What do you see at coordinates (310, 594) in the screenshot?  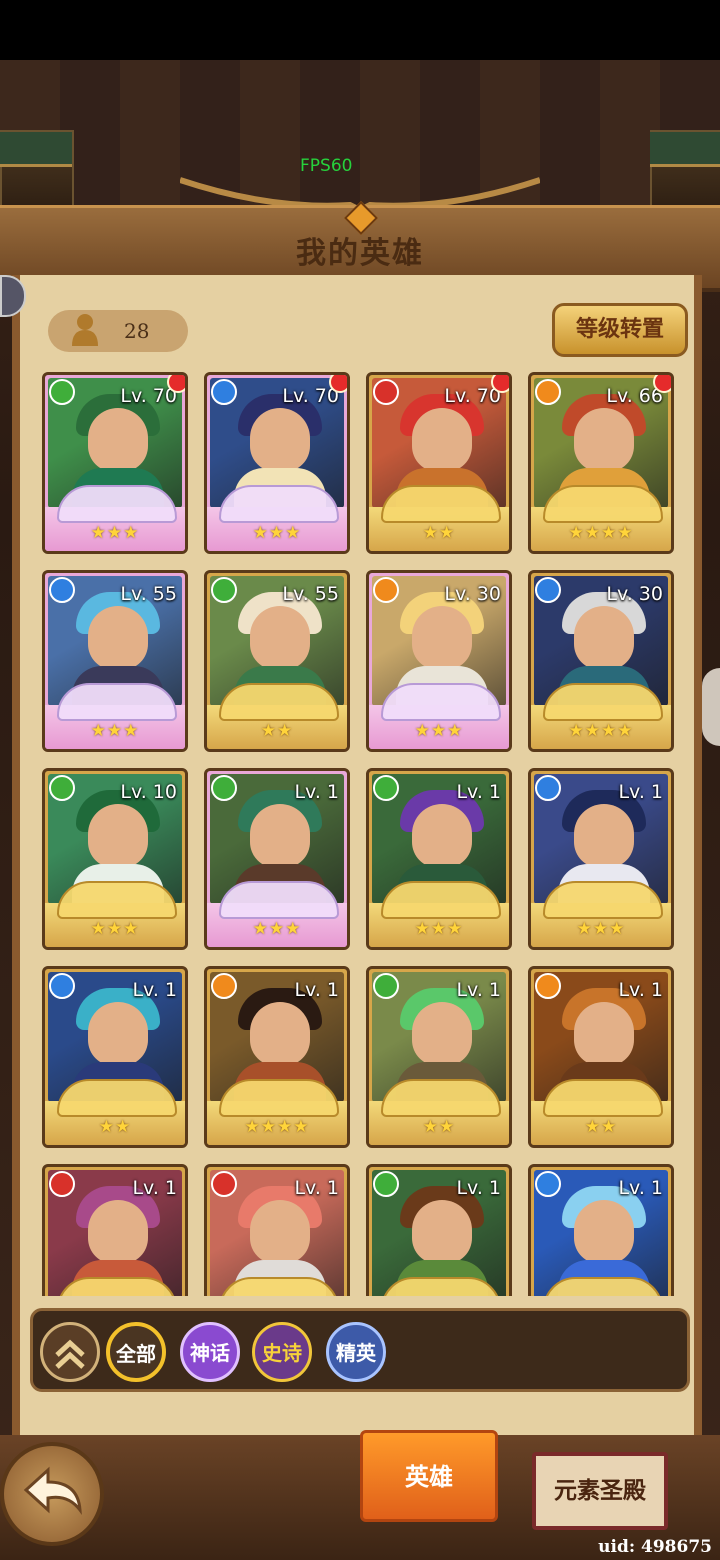 I see `hero-level: Lv. 55` at bounding box center [310, 594].